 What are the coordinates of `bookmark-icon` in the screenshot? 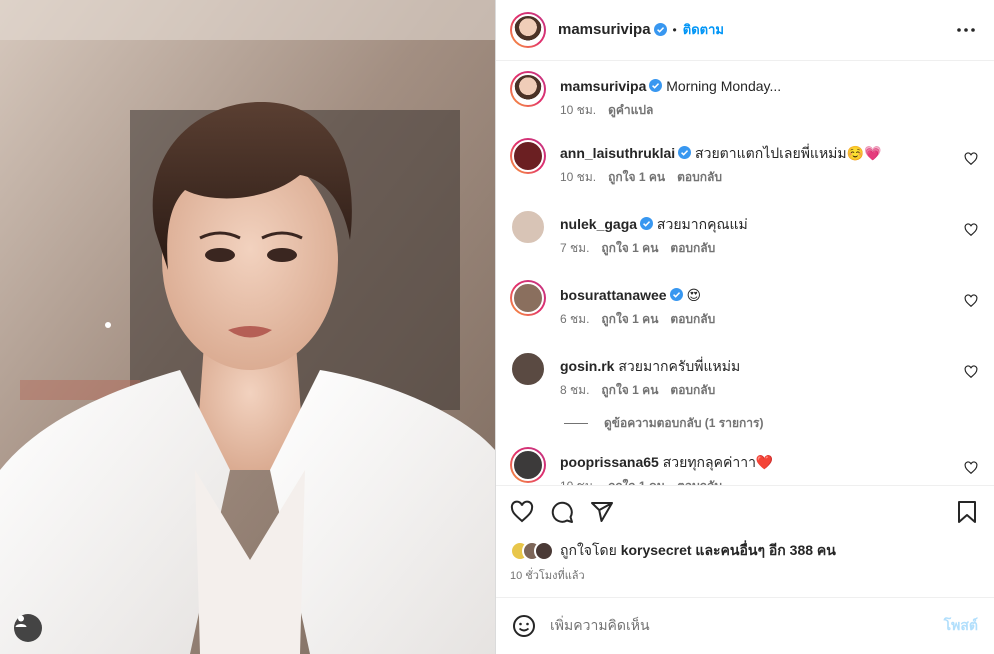 It's located at (967, 512).